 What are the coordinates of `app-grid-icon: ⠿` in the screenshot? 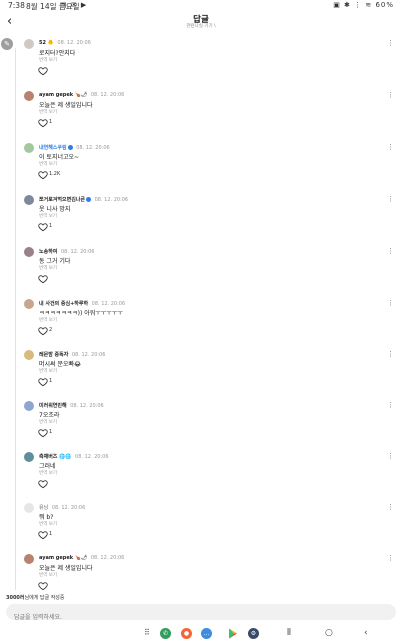 It's located at (147, 632).